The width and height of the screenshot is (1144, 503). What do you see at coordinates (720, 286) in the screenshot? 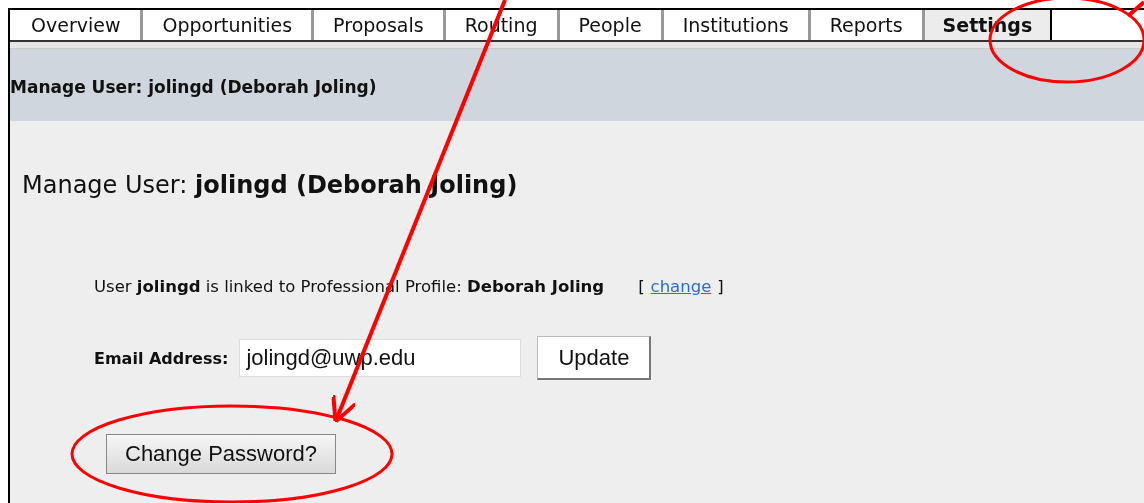
I see `bracket-text: ]` at bounding box center [720, 286].